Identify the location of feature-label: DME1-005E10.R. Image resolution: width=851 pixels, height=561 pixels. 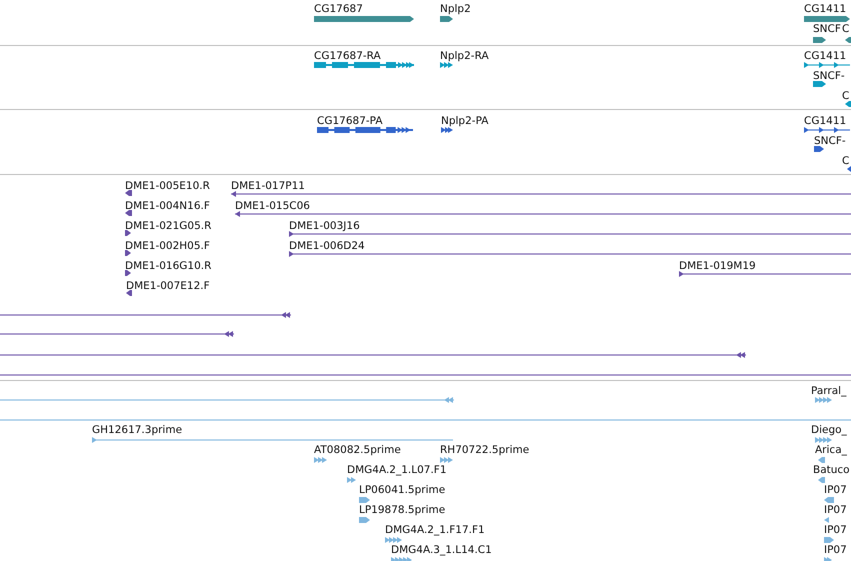
(167, 186).